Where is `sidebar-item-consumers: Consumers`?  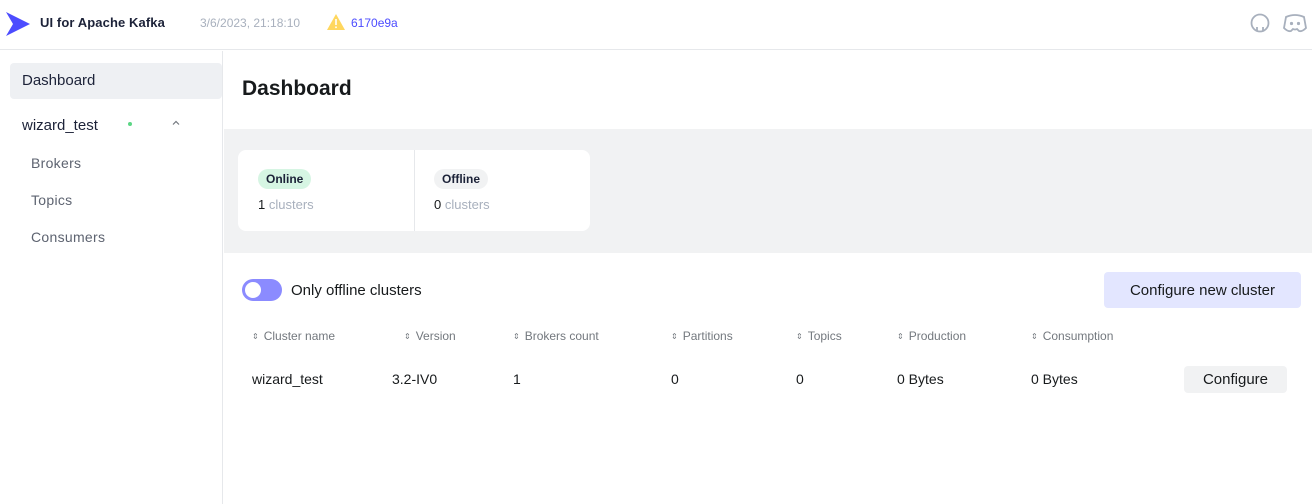 sidebar-item-consumers: Consumers is located at coordinates (68, 237).